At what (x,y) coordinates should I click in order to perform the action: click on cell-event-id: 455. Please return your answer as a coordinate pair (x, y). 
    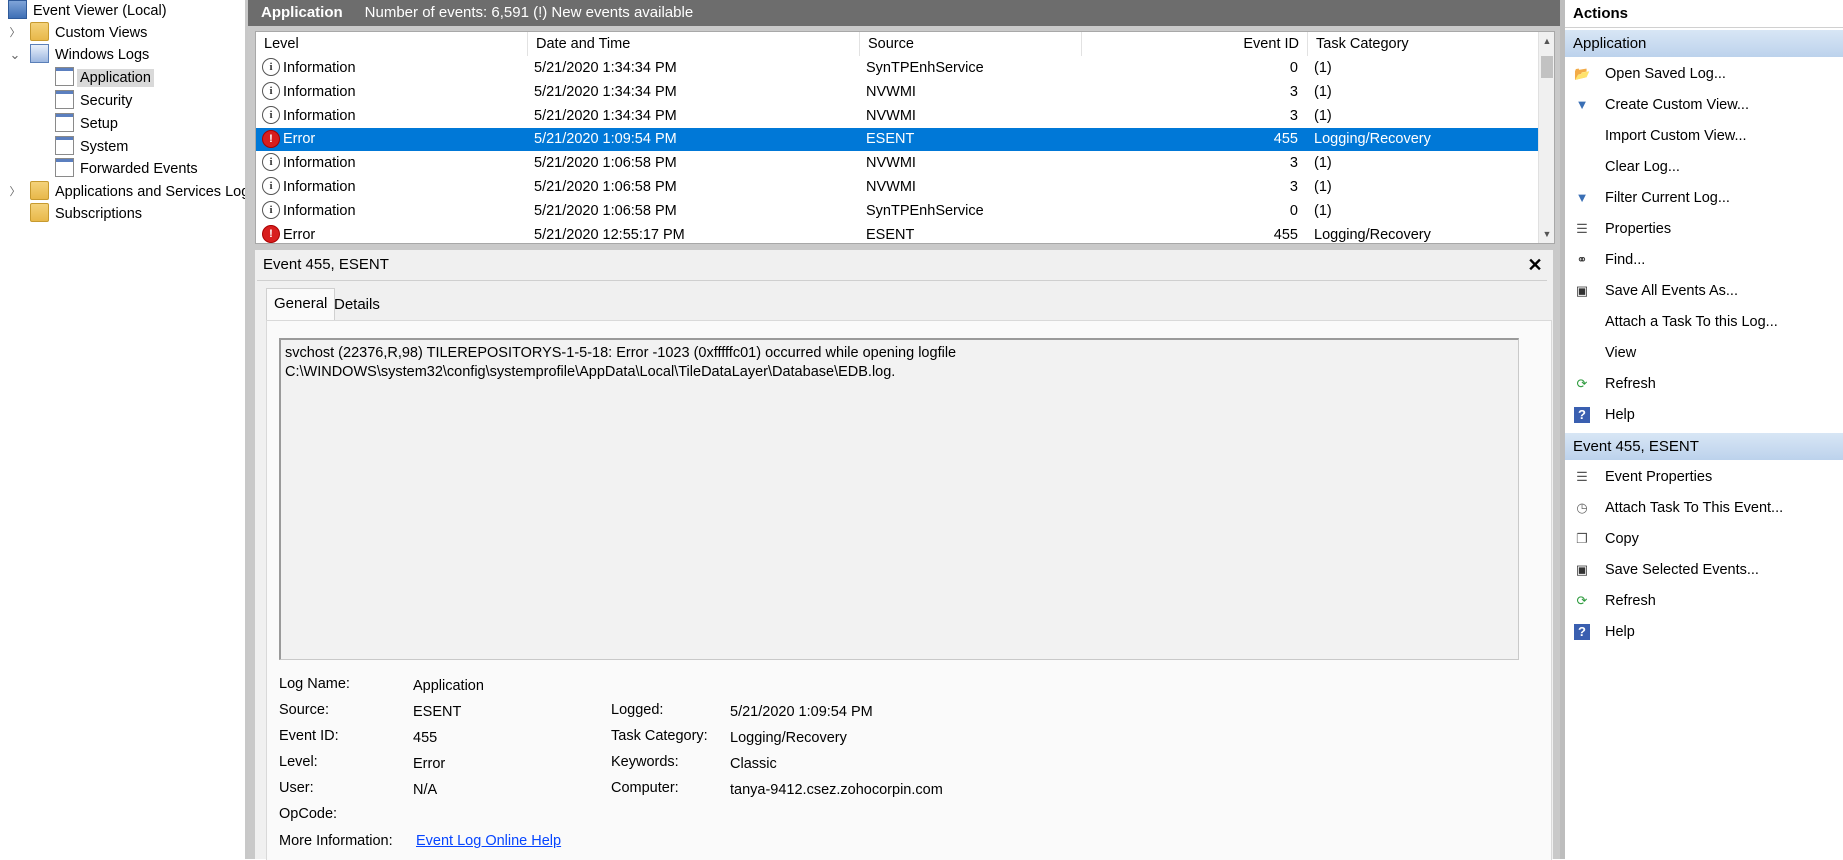
    Looking at the image, I should click on (1285, 139).